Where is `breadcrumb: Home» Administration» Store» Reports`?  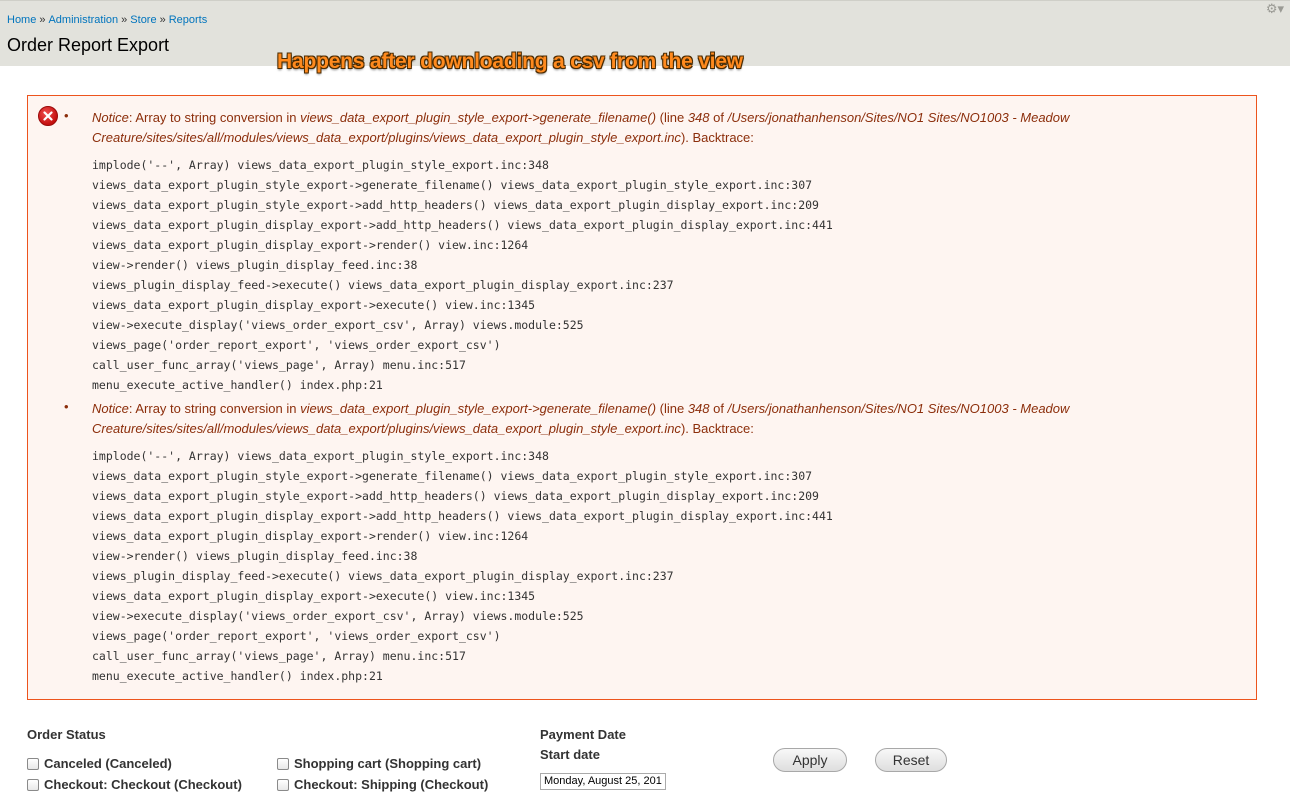 breadcrumb: Home» Administration» Store» Reports is located at coordinates (107, 20).